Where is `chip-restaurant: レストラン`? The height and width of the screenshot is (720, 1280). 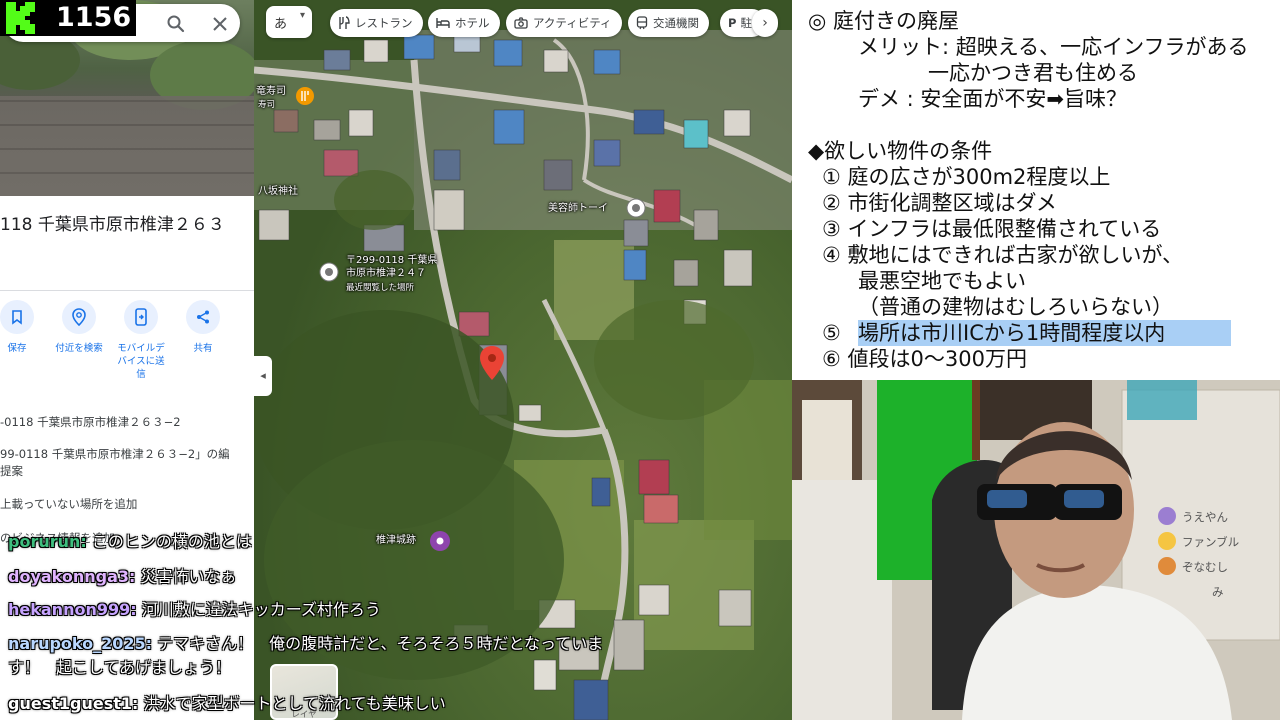 chip-restaurant: レストラン is located at coordinates (376, 23).